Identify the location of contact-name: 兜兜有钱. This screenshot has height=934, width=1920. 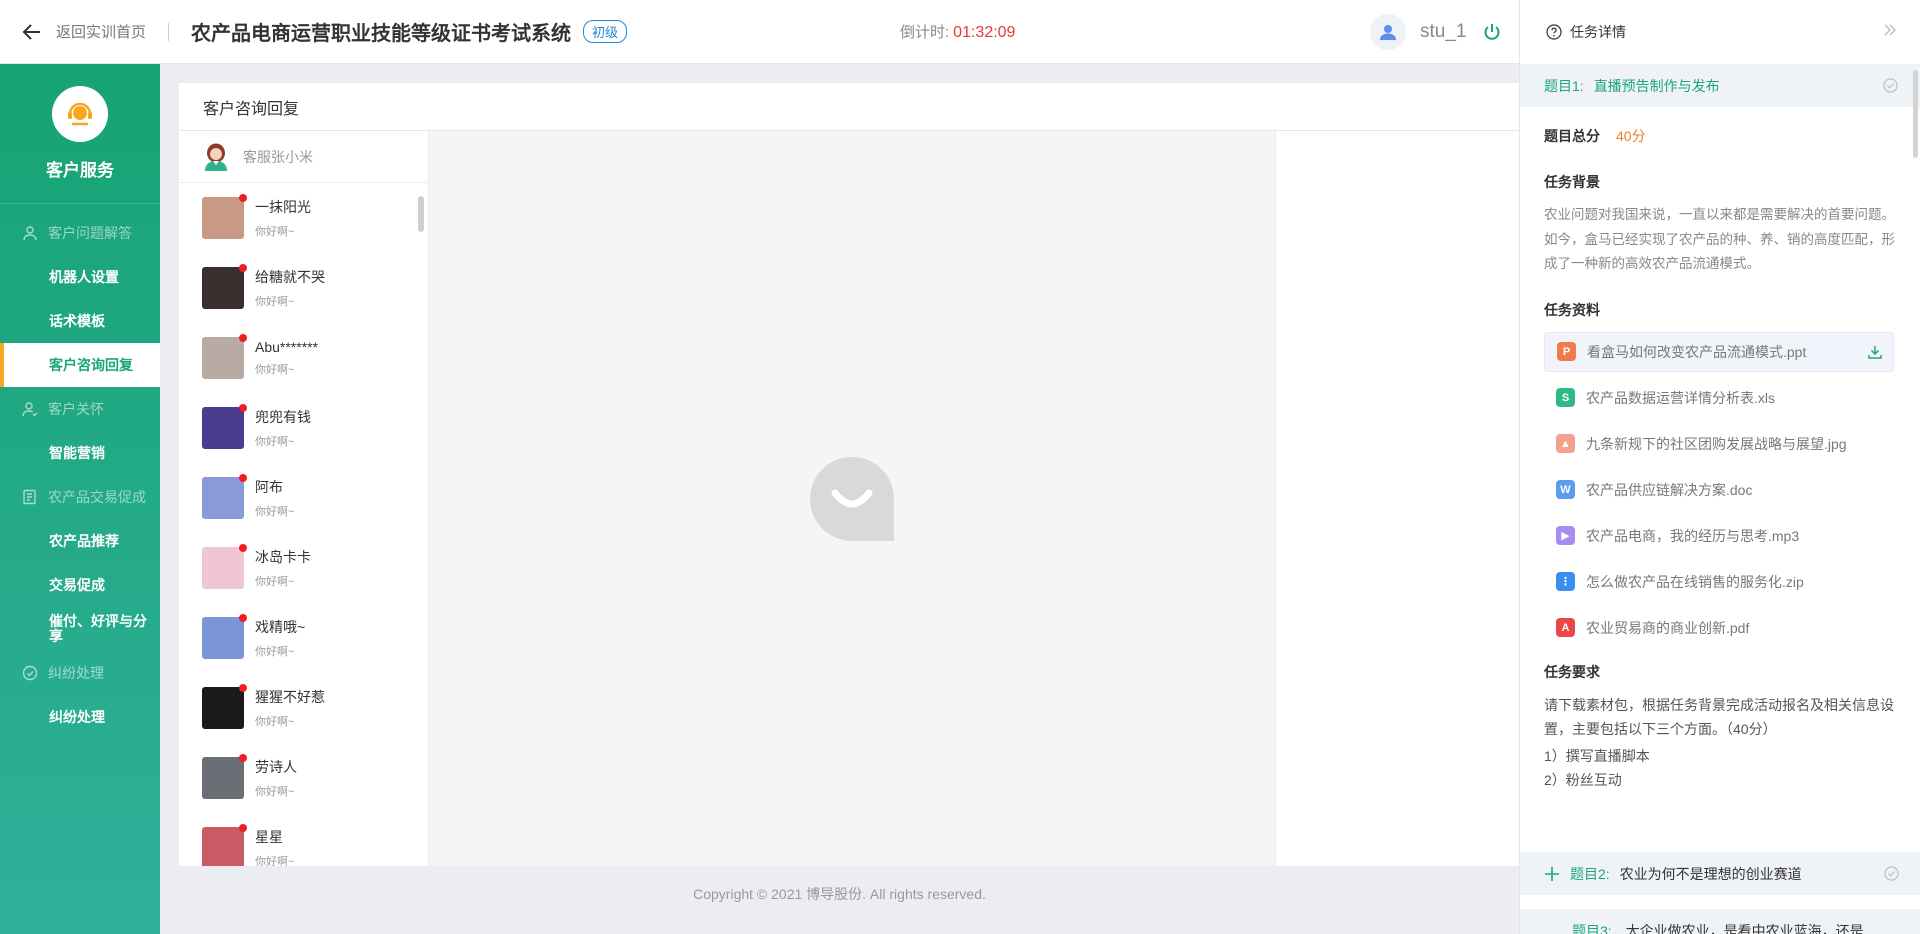
(283, 417).